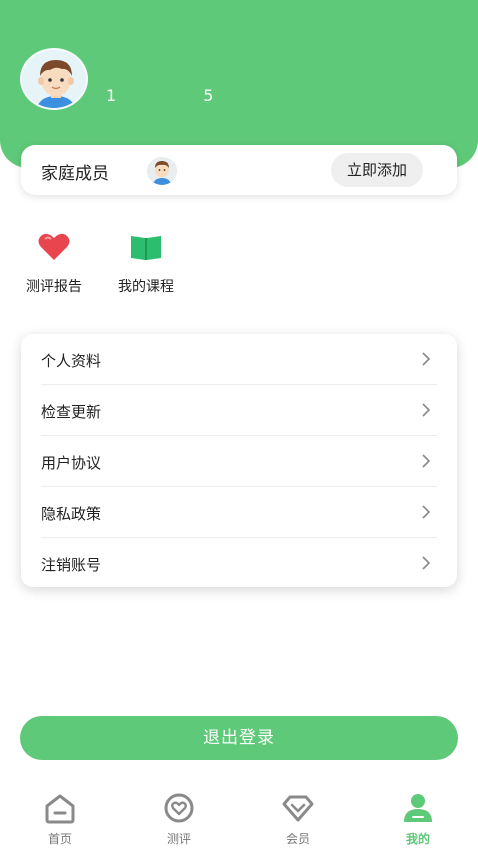  I want to click on phone-prefix: 1, so click(112, 95).